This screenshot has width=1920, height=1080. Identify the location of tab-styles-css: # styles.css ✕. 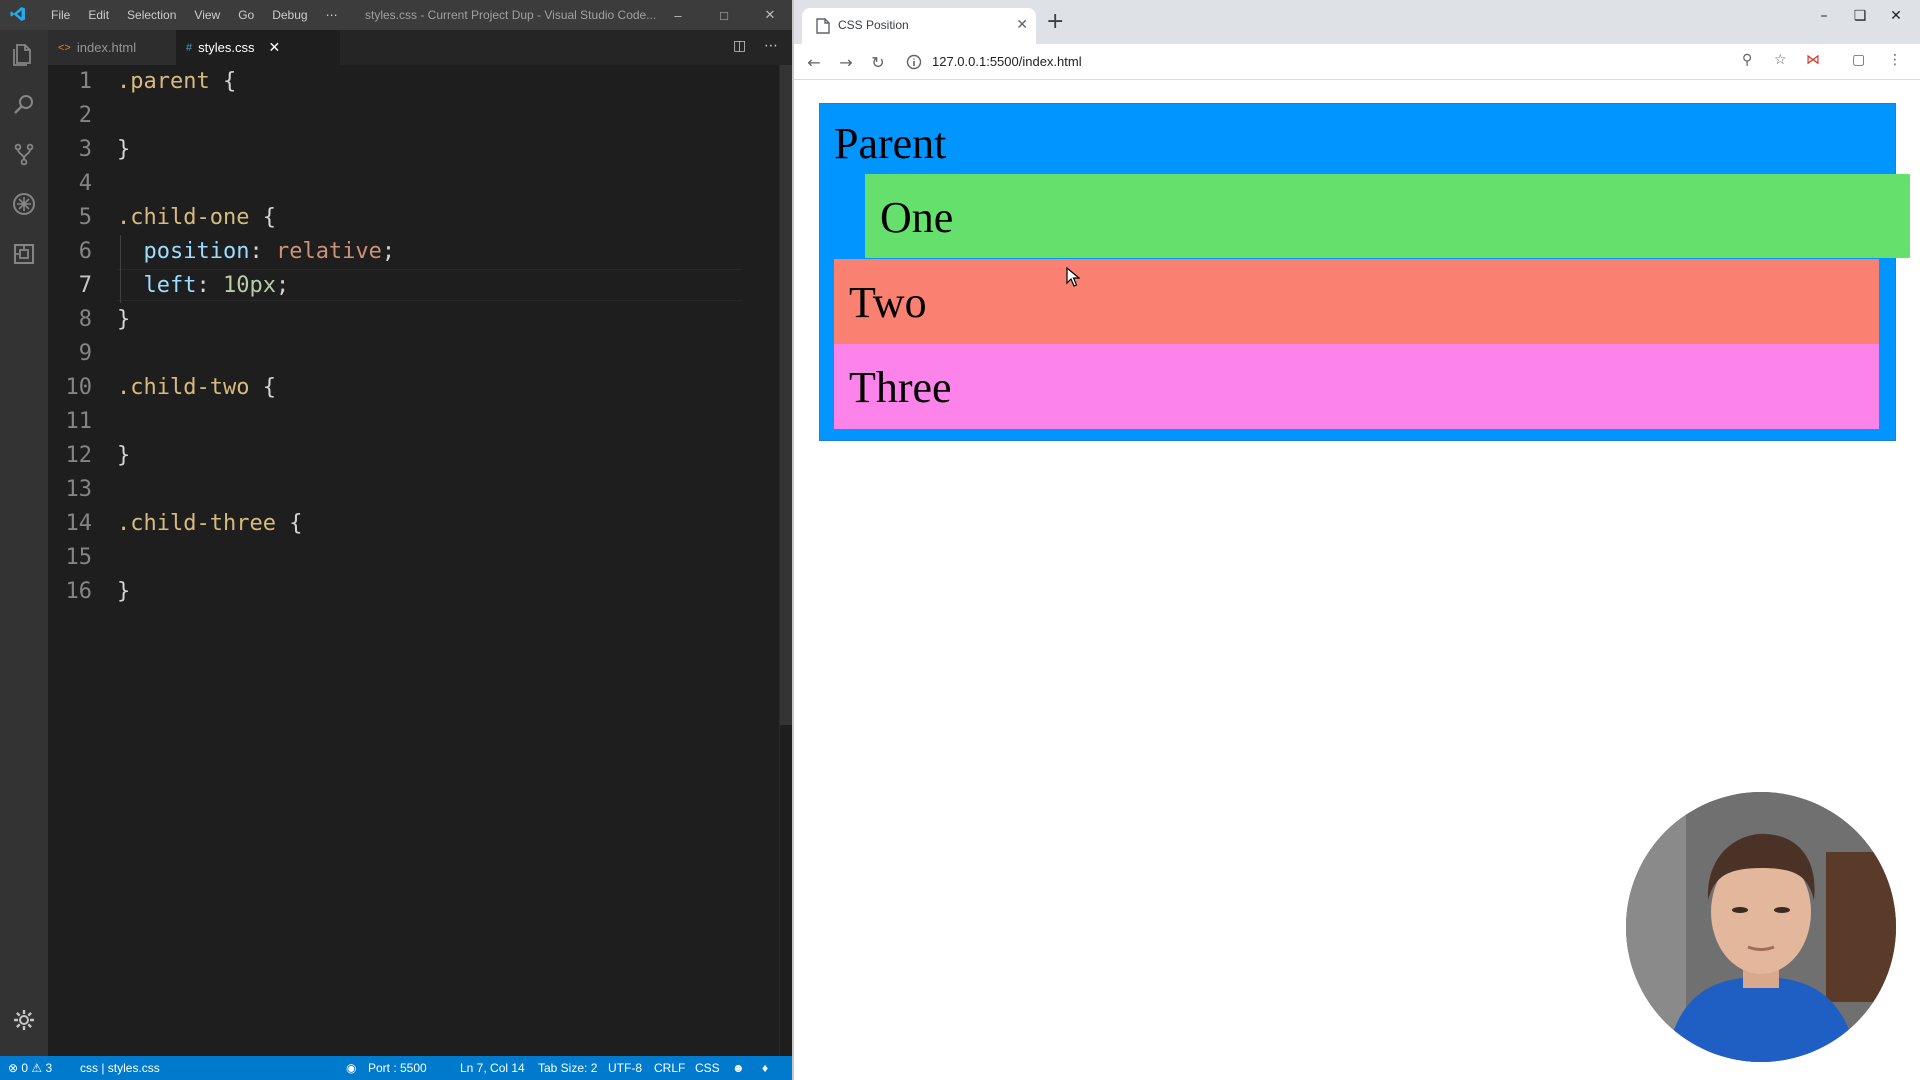
(258, 47).